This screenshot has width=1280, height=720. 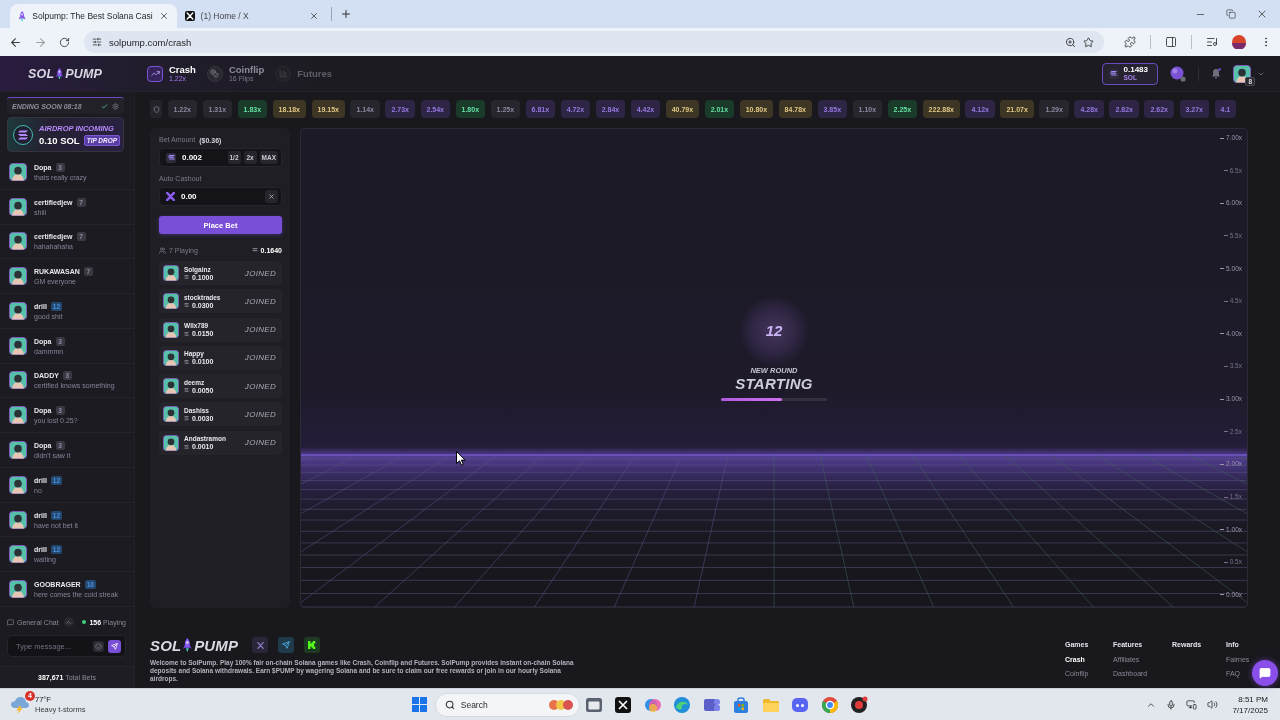 I want to click on check-icon, so click(x=104, y=106).